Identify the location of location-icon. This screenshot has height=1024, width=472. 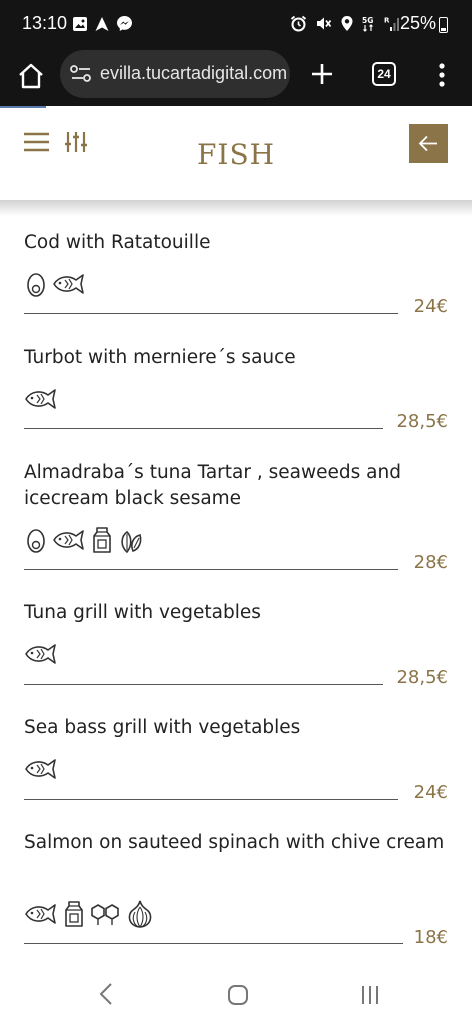
(347, 23).